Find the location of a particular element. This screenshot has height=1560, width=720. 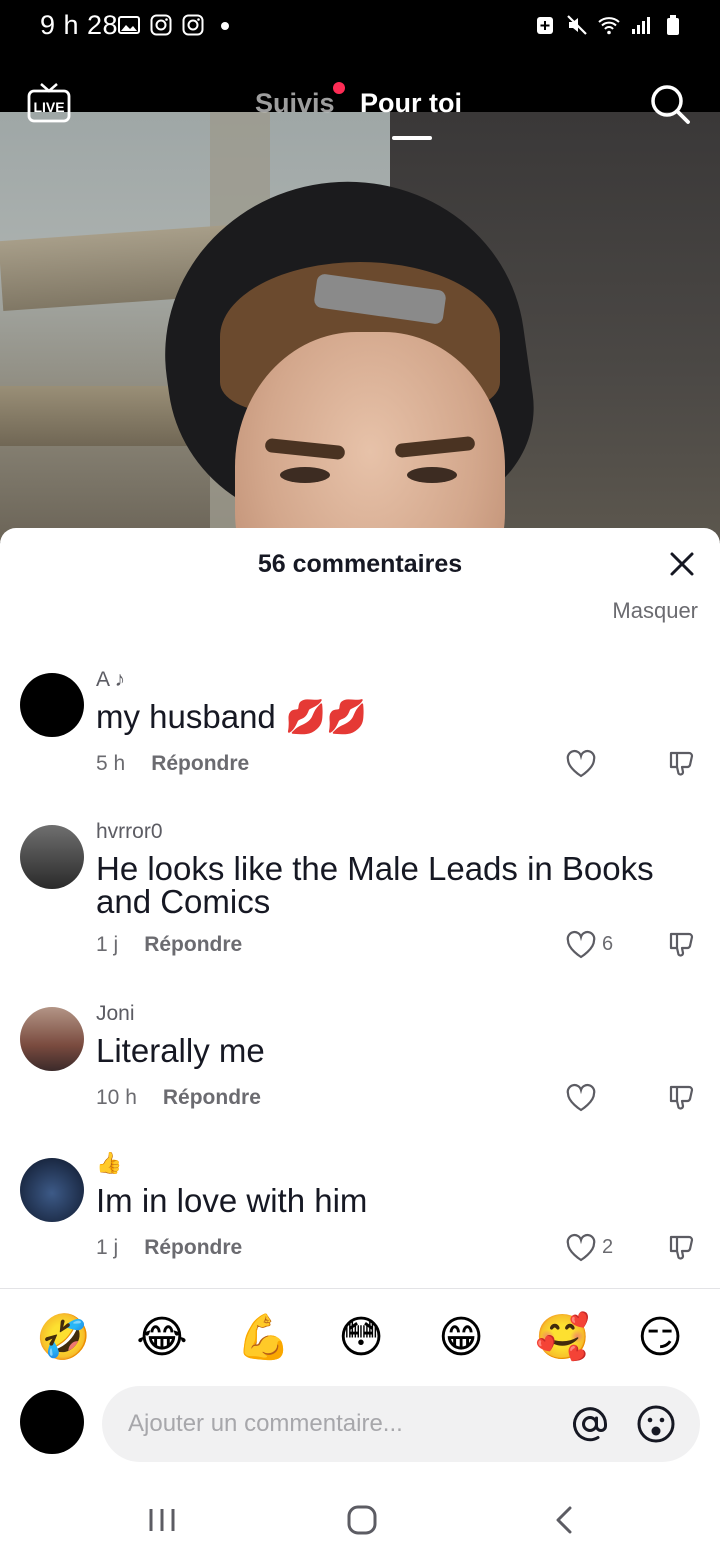

comment-composer is located at coordinates (401, 1424).